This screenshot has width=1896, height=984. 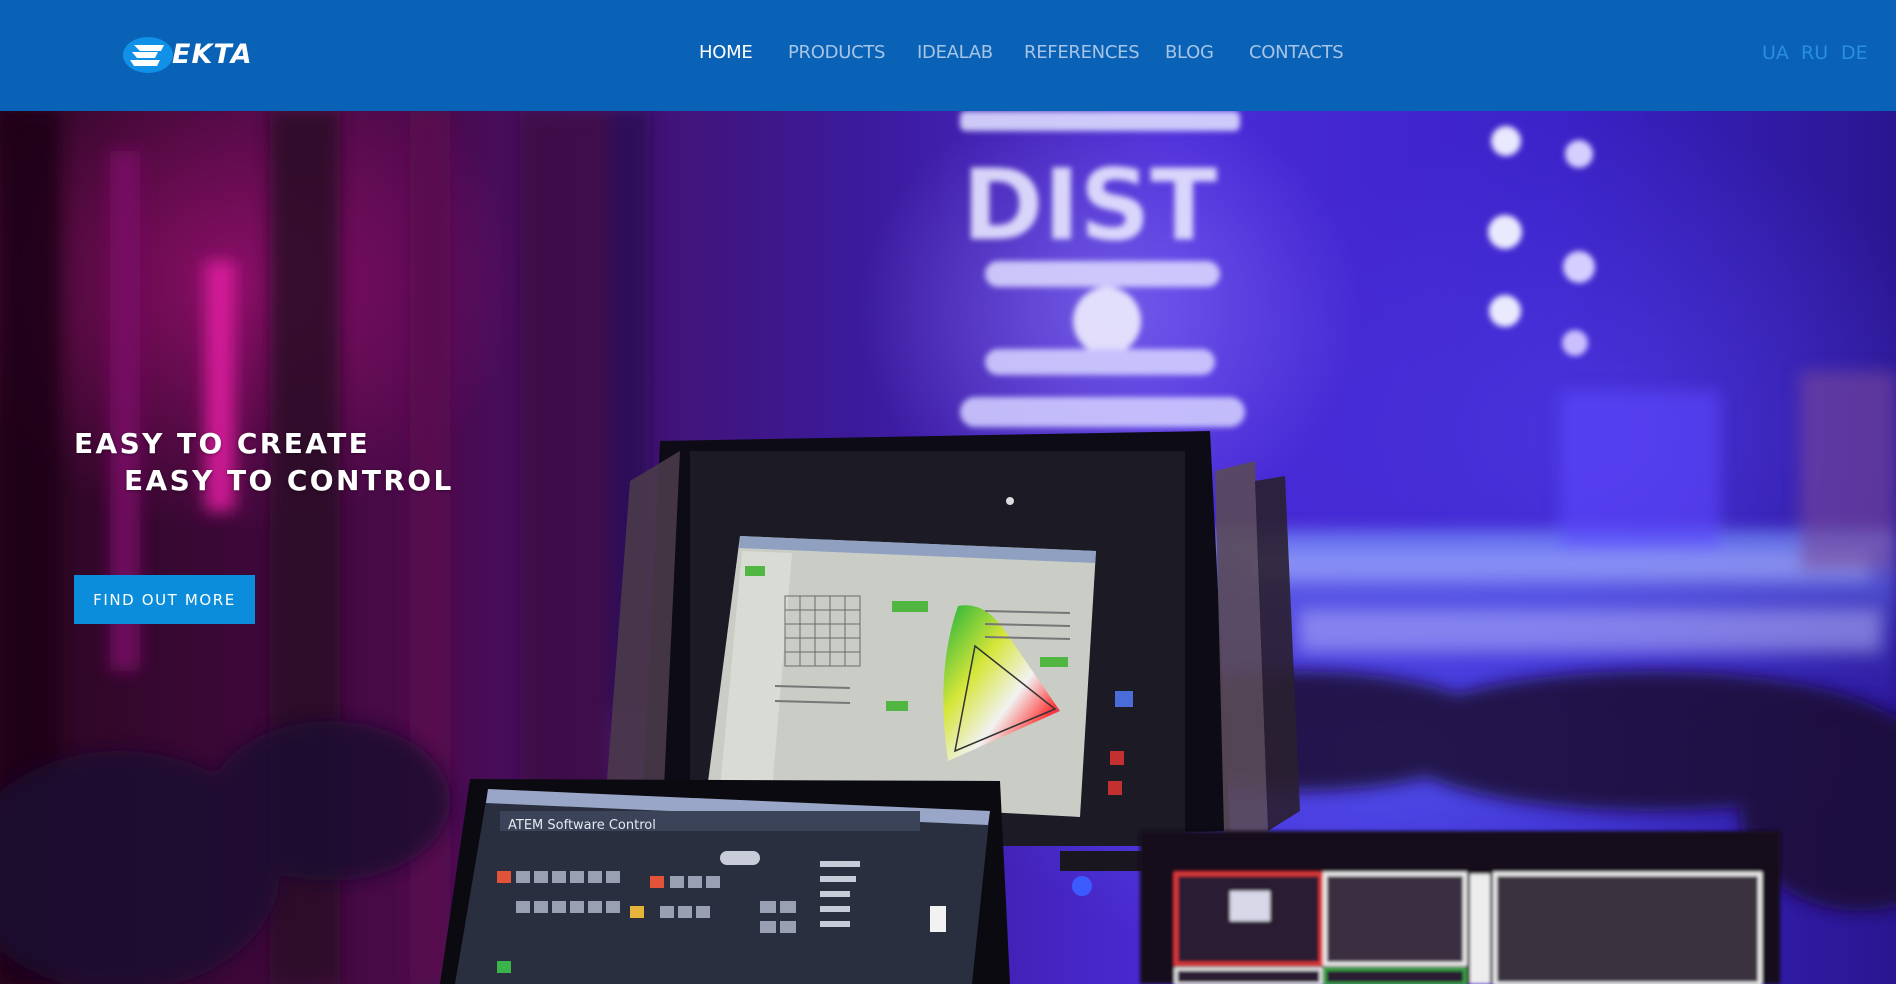 I want to click on nav-references: REFERENCES, so click(x=1082, y=52).